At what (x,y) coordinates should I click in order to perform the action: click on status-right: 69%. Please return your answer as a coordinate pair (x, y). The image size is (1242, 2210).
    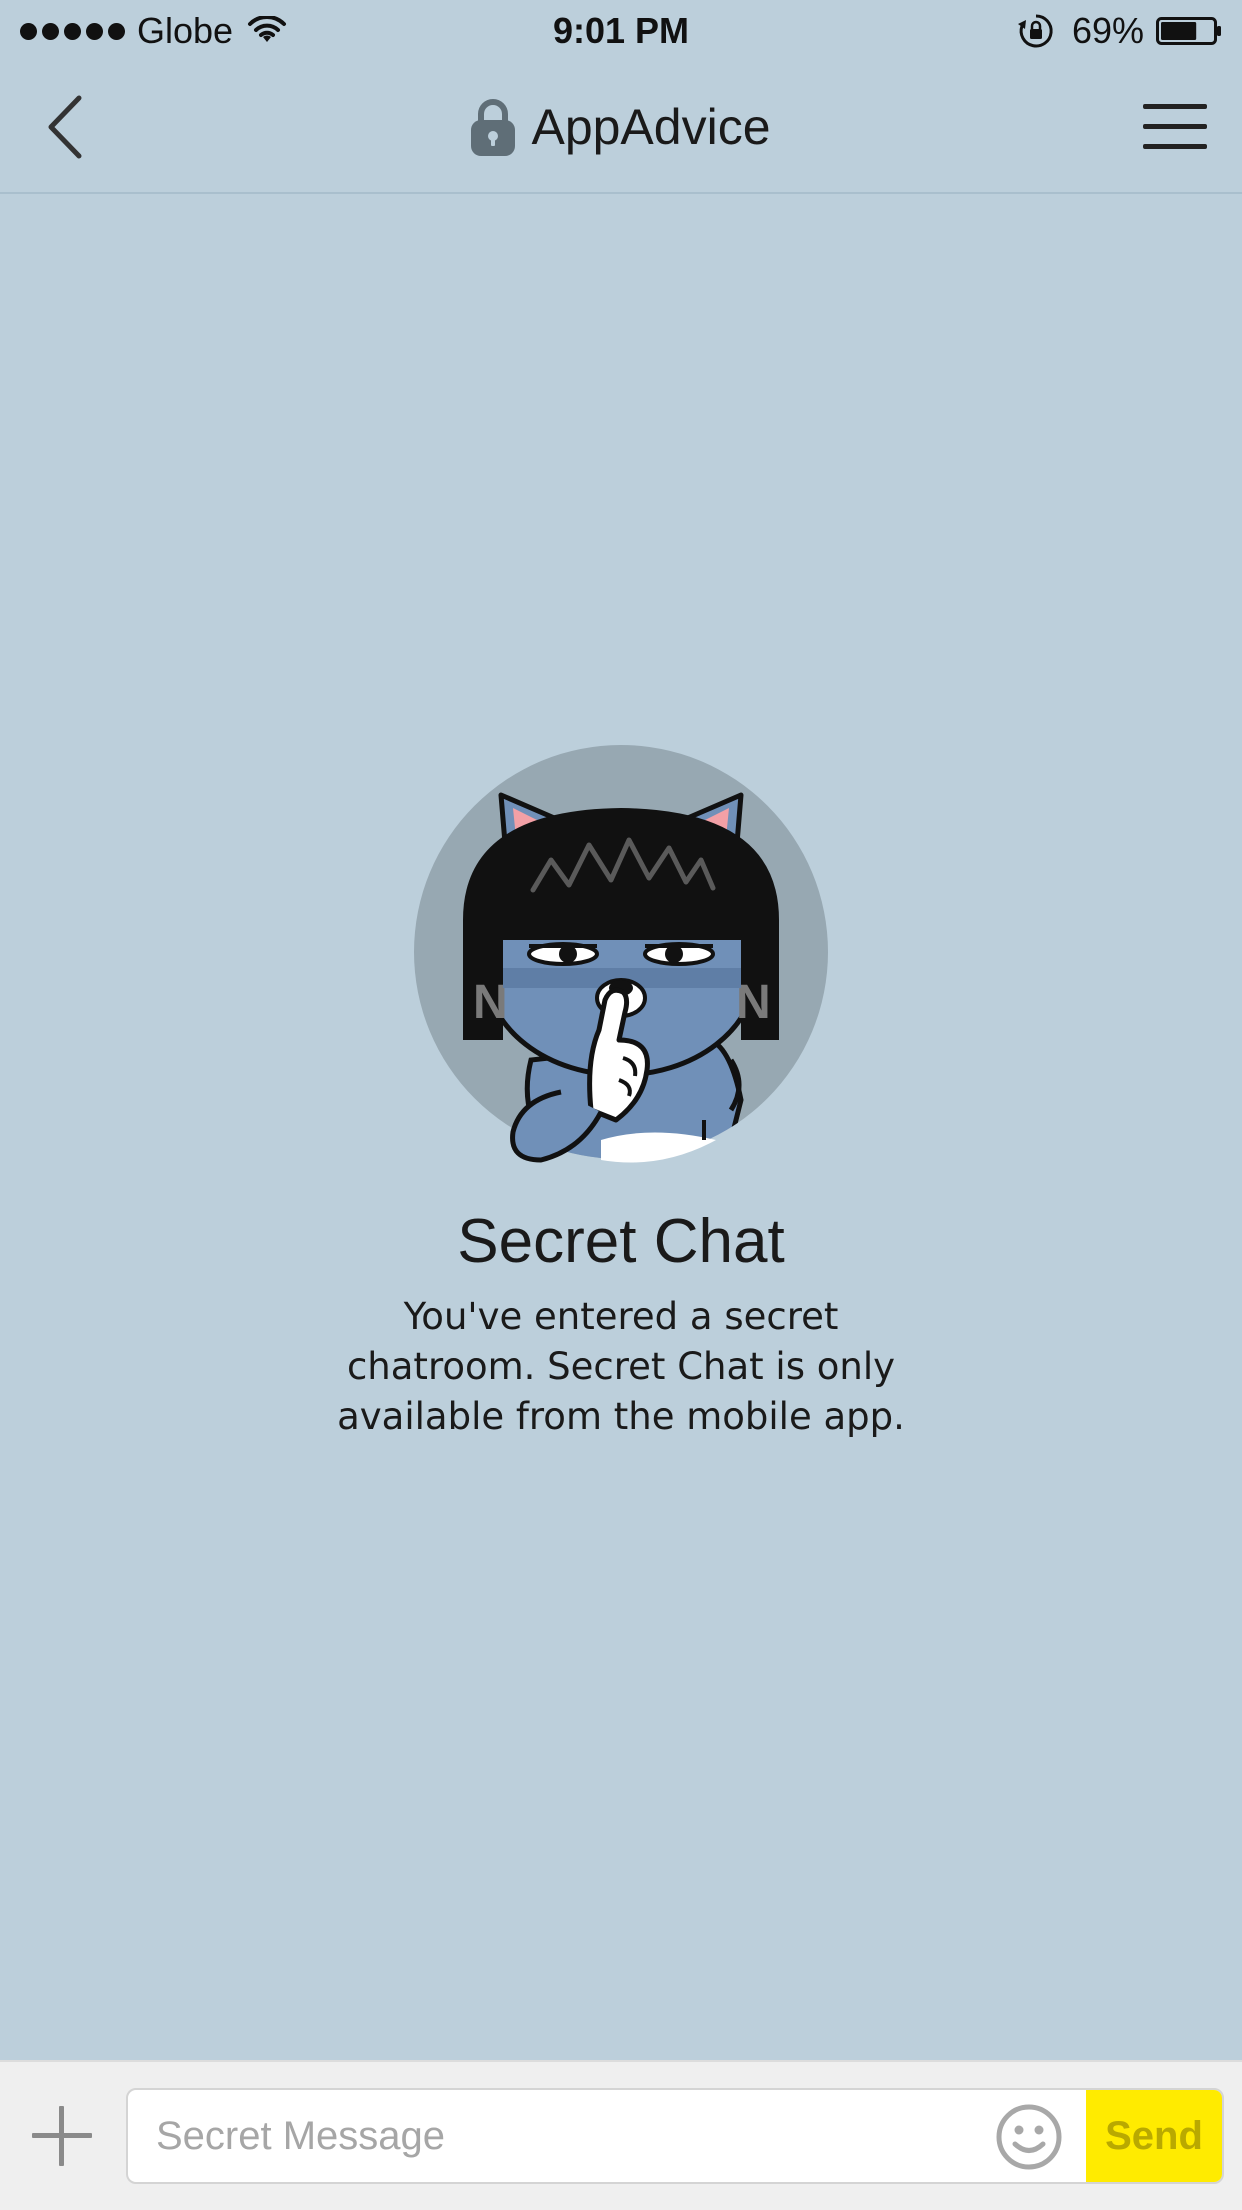
    Looking at the image, I should click on (1119, 31).